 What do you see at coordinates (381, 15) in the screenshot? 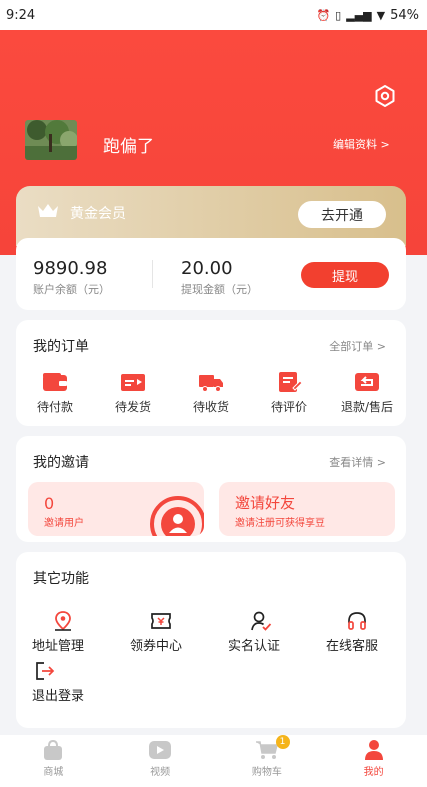
I see `wifi-icon: ▼` at bounding box center [381, 15].